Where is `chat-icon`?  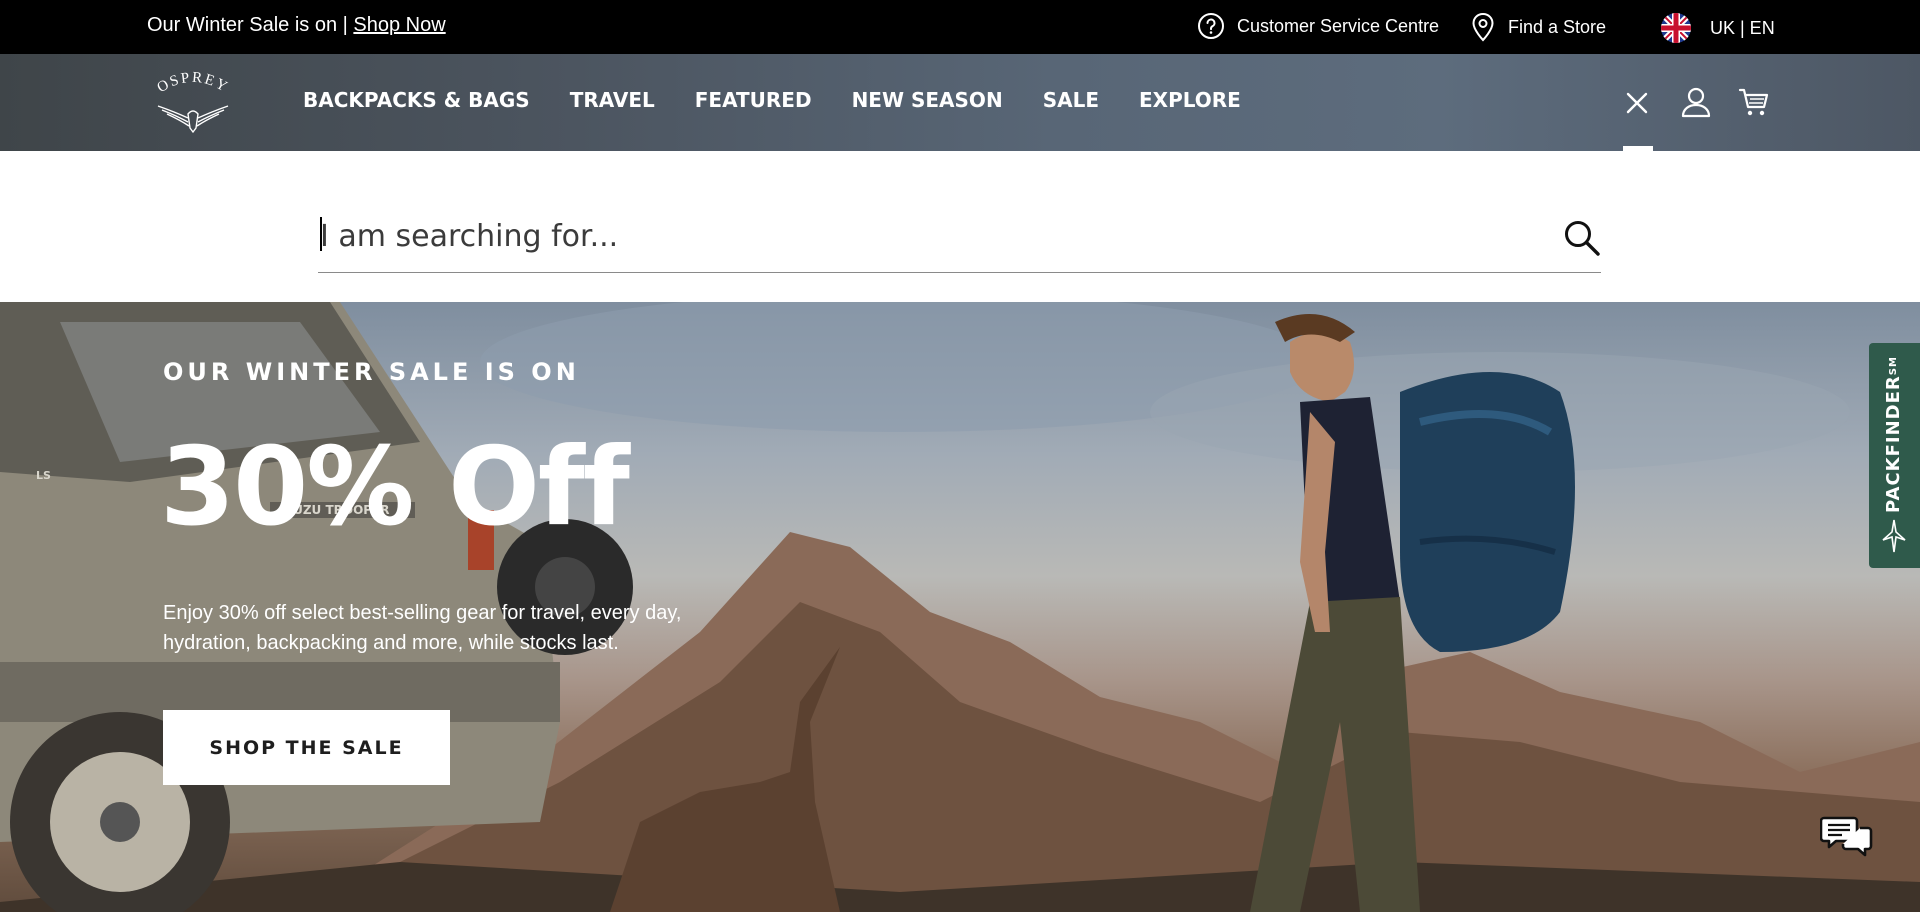
chat-icon is located at coordinates (1846, 837).